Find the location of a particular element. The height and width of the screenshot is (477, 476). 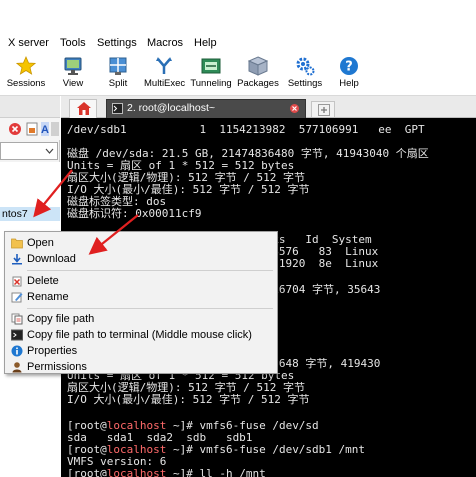

new-tab-button is located at coordinates (323, 109).